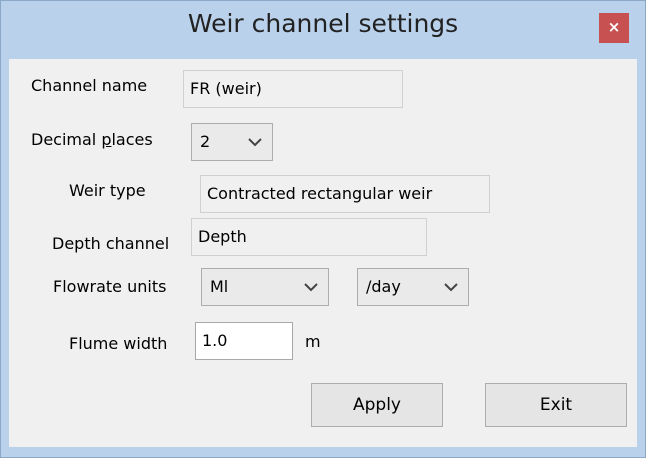 This screenshot has width=646, height=458. What do you see at coordinates (92, 139) in the screenshot?
I see `decimal-places-label: Decimal places` at bounding box center [92, 139].